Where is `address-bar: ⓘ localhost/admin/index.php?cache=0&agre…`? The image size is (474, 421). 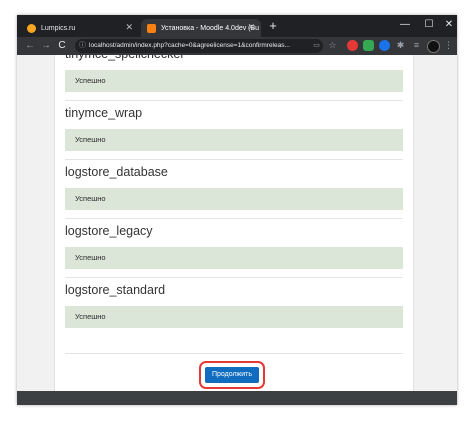
address-bar: ⓘ localhost/admin/index.php?cache=0&agre… is located at coordinates (199, 46).